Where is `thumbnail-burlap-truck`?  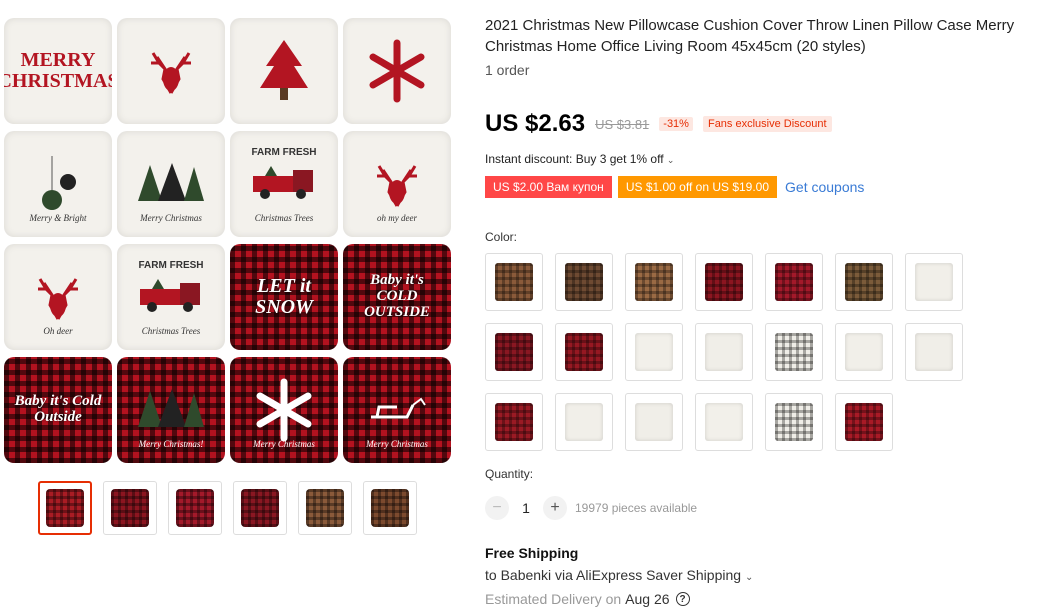 thumbnail-burlap-truck is located at coordinates (325, 508).